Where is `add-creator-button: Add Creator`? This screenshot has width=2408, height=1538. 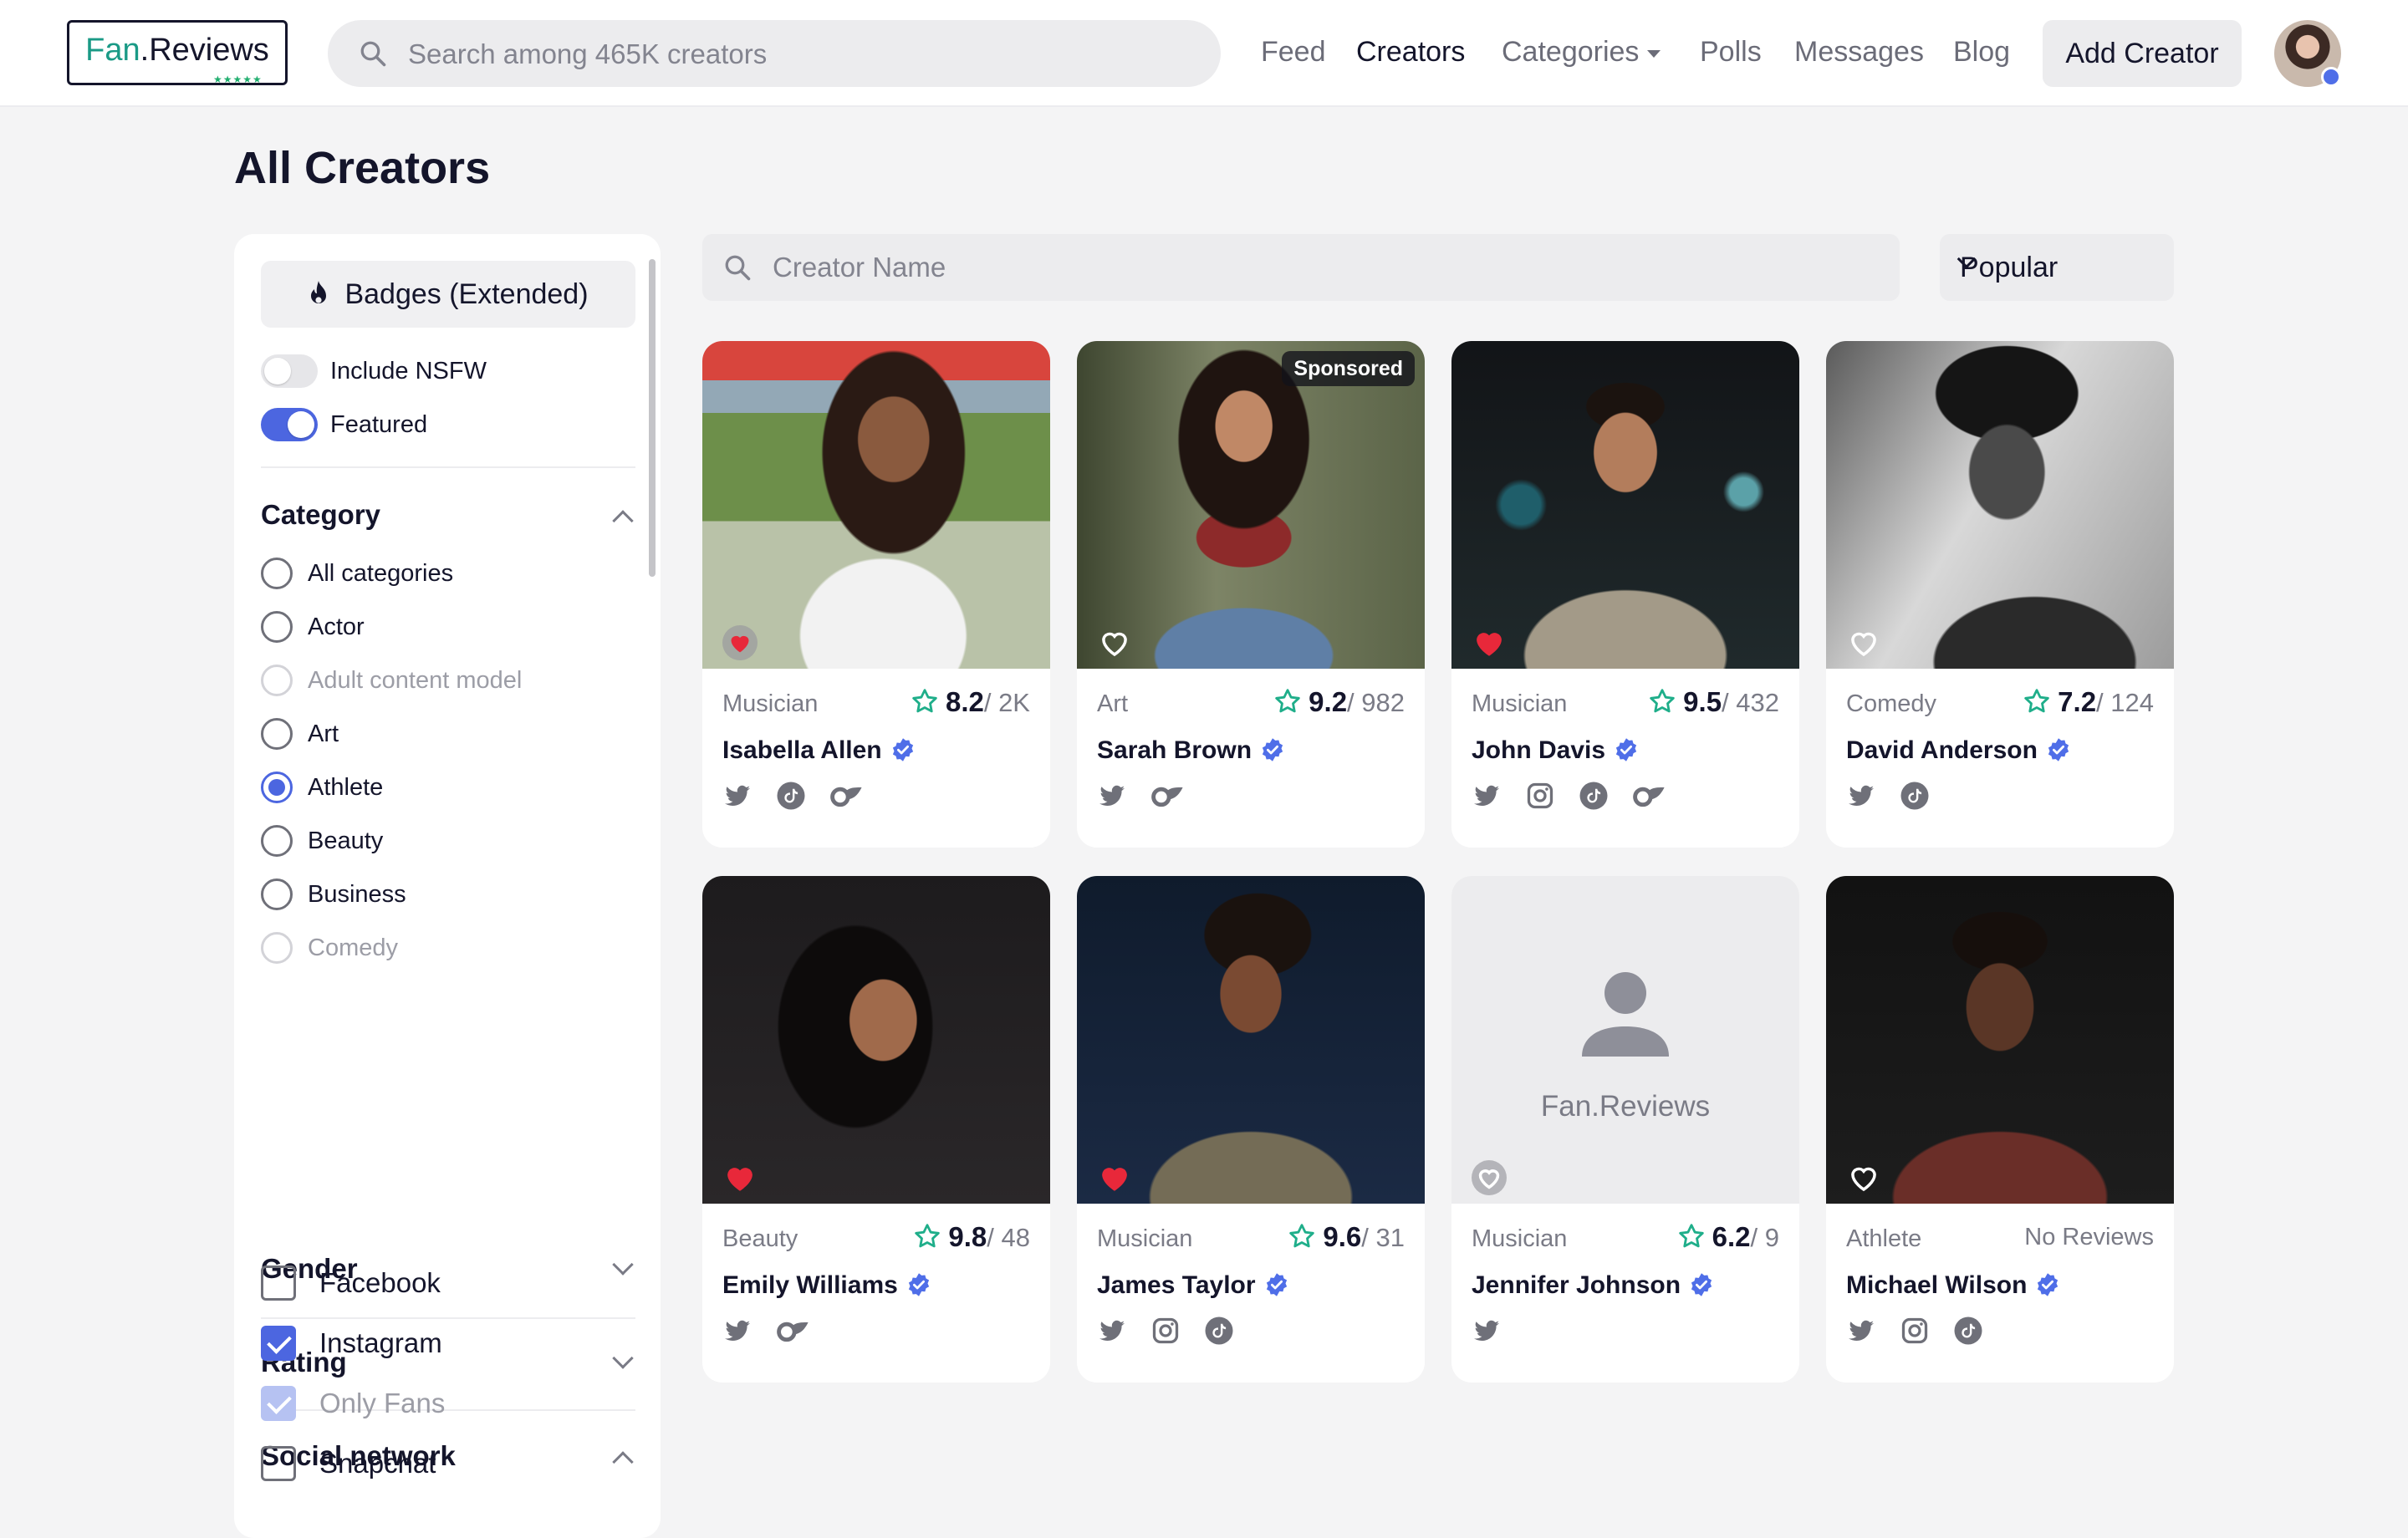
add-creator-button: Add Creator is located at coordinates (2143, 54).